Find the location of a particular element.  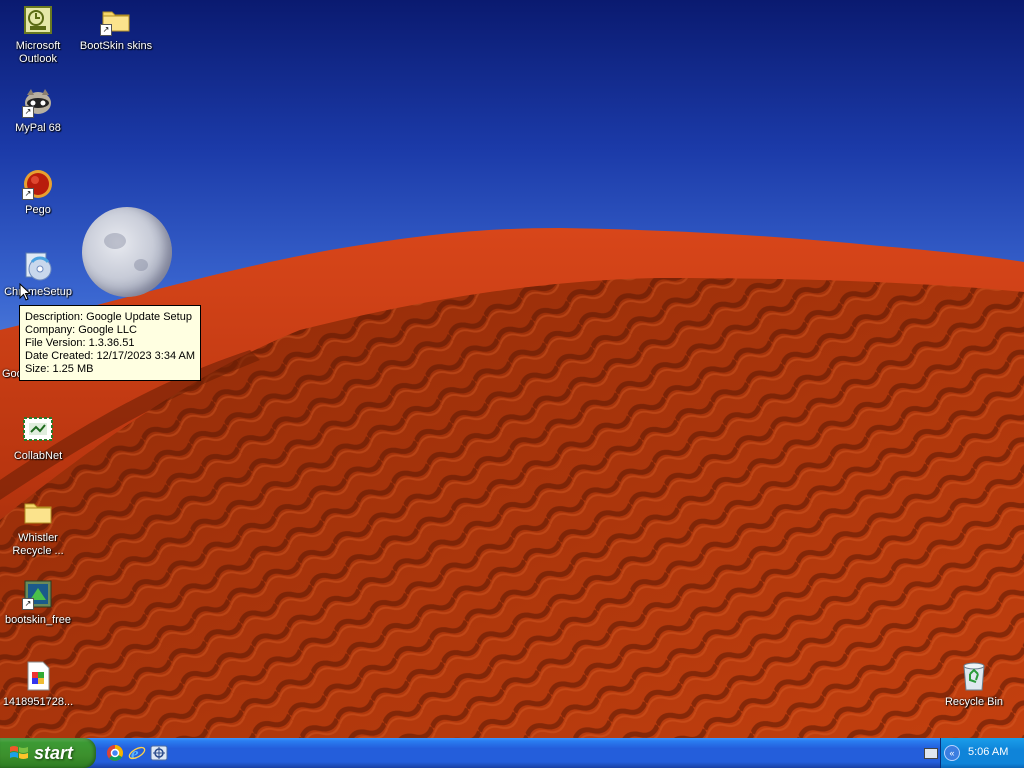

desktop-icon-collabnet: CollabNet is located at coordinates (39, 438).